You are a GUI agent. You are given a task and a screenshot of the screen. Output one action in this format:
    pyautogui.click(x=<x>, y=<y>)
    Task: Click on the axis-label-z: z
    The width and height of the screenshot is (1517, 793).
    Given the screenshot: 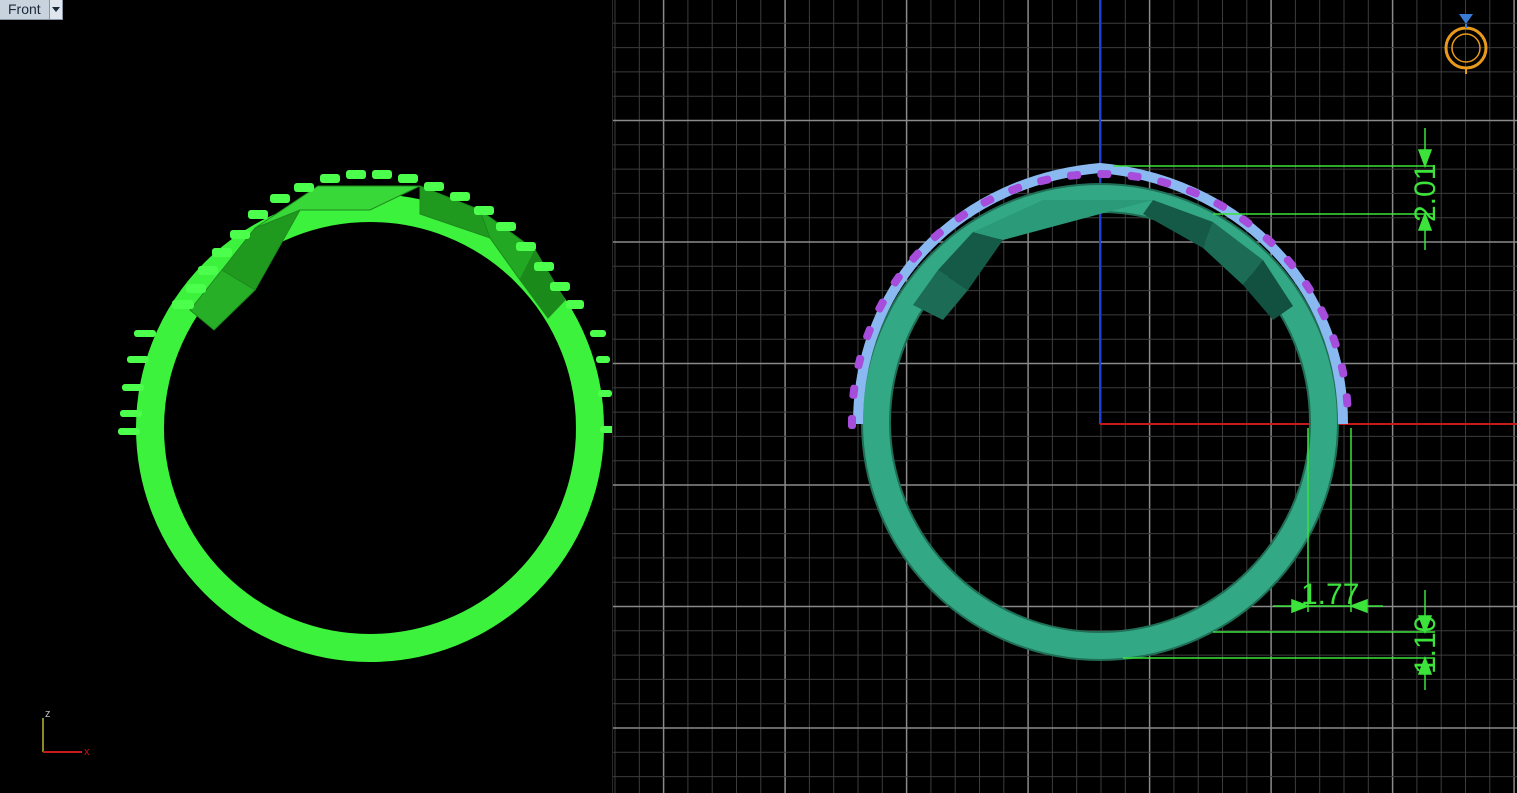 What is the action you would take?
    pyautogui.click(x=48, y=714)
    